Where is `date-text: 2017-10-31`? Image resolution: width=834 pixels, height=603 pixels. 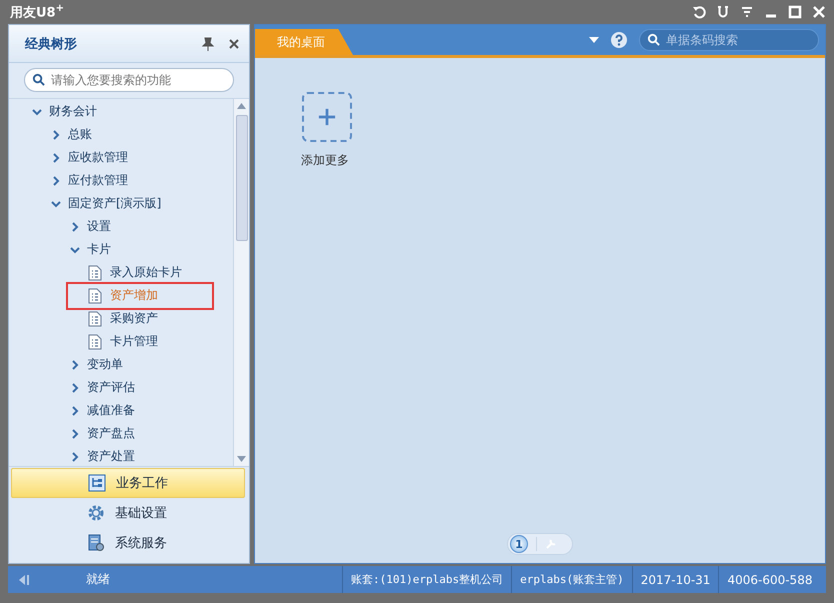 date-text: 2017-10-31 is located at coordinates (675, 579).